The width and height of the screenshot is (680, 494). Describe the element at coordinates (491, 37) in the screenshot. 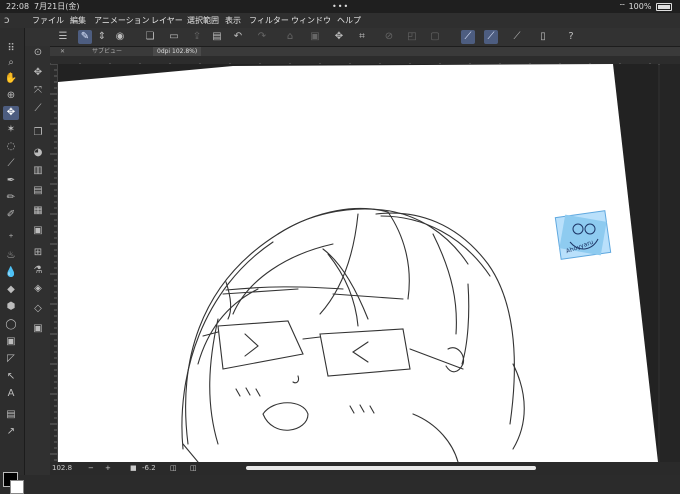

I see `snap-special-ruler-icon: ⟋` at that location.